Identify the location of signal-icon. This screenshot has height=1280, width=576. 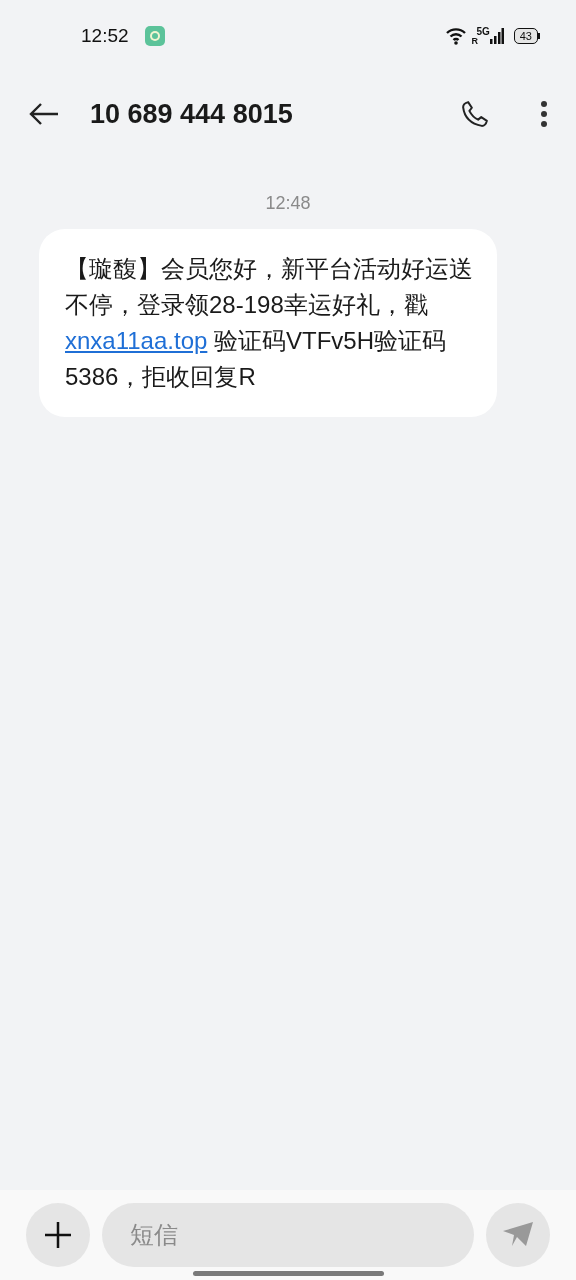
(496, 36).